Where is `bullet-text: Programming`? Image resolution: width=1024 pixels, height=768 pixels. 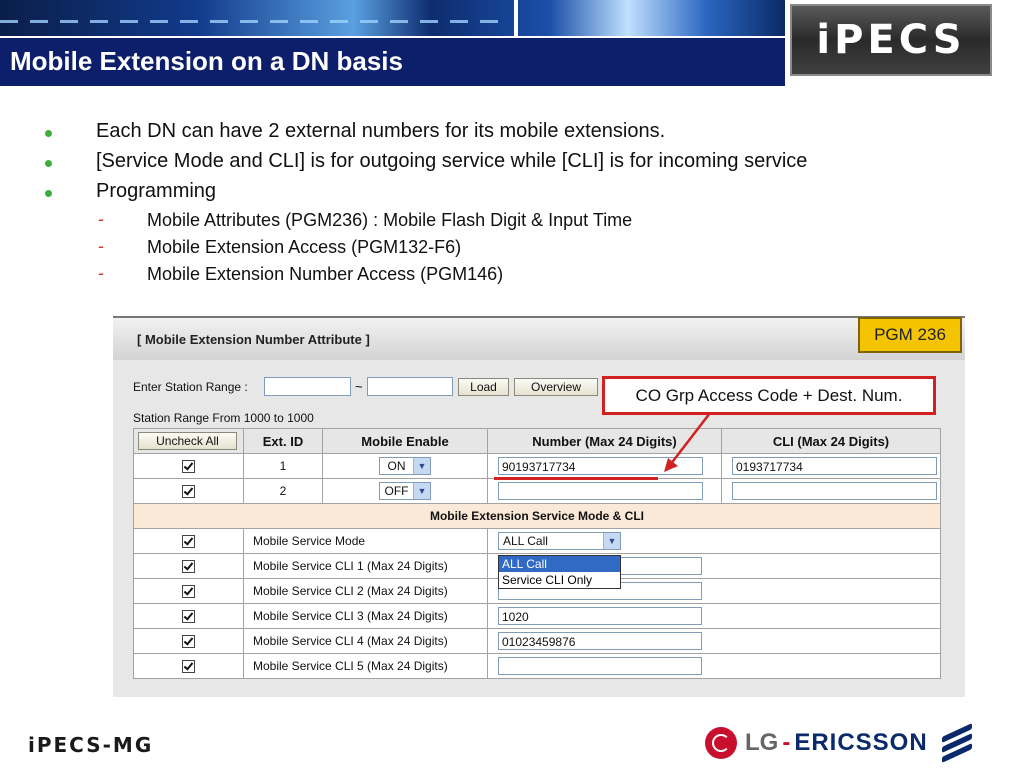 bullet-text: Programming is located at coordinates (156, 191).